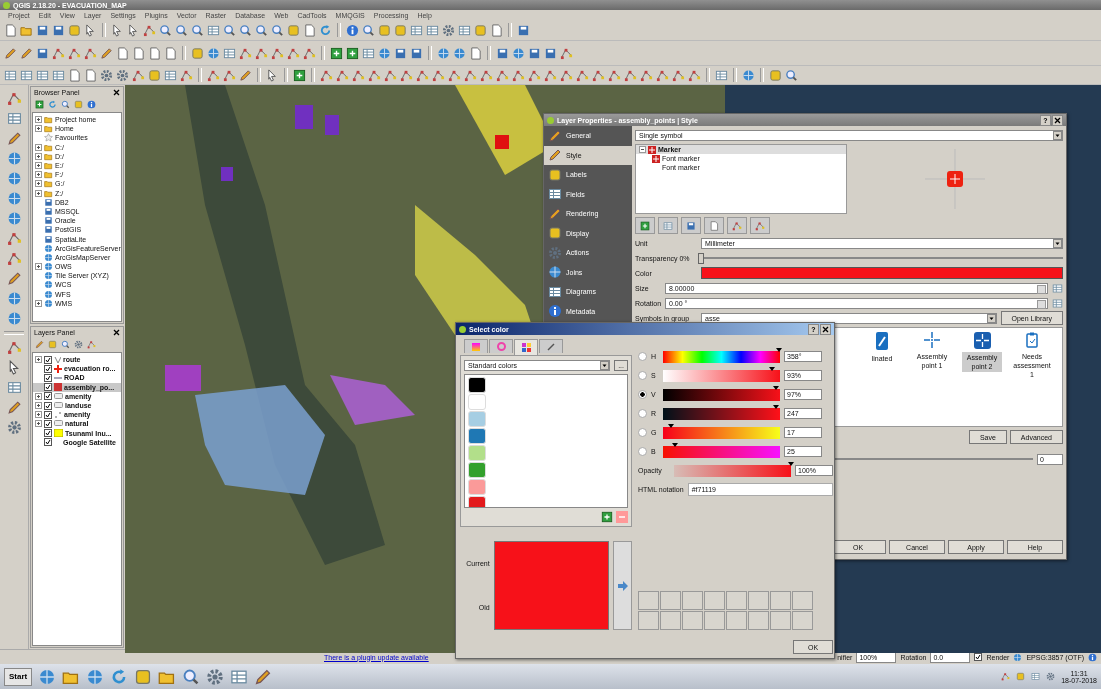 The height and width of the screenshot is (689, 1101). Describe the element at coordinates (642, 149) in the screenshot. I see `collapse-icon` at that location.